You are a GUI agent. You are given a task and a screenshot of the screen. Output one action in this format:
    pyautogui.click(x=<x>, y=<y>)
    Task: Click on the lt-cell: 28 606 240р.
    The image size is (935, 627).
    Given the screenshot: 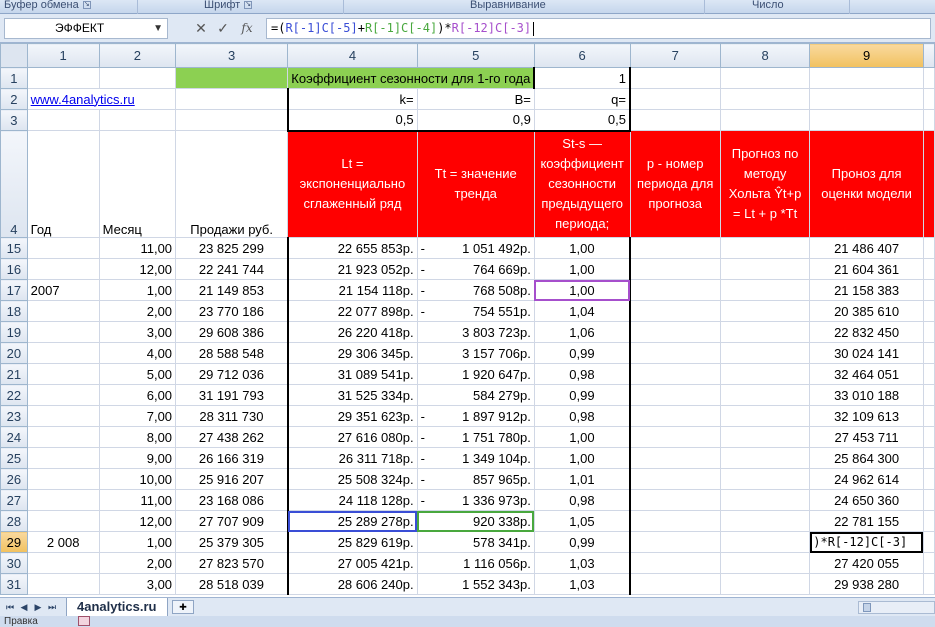 What is the action you would take?
    pyautogui.click(x=352, y=584)
    